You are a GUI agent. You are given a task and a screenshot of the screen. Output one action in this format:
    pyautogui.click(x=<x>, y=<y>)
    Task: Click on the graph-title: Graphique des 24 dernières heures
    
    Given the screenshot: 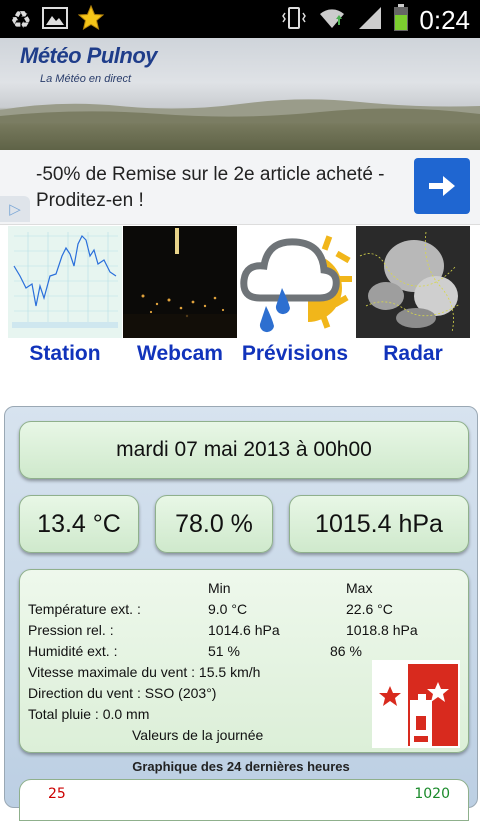 What is the action you would take?
    pyautogui.click(x=241, y=766)
    